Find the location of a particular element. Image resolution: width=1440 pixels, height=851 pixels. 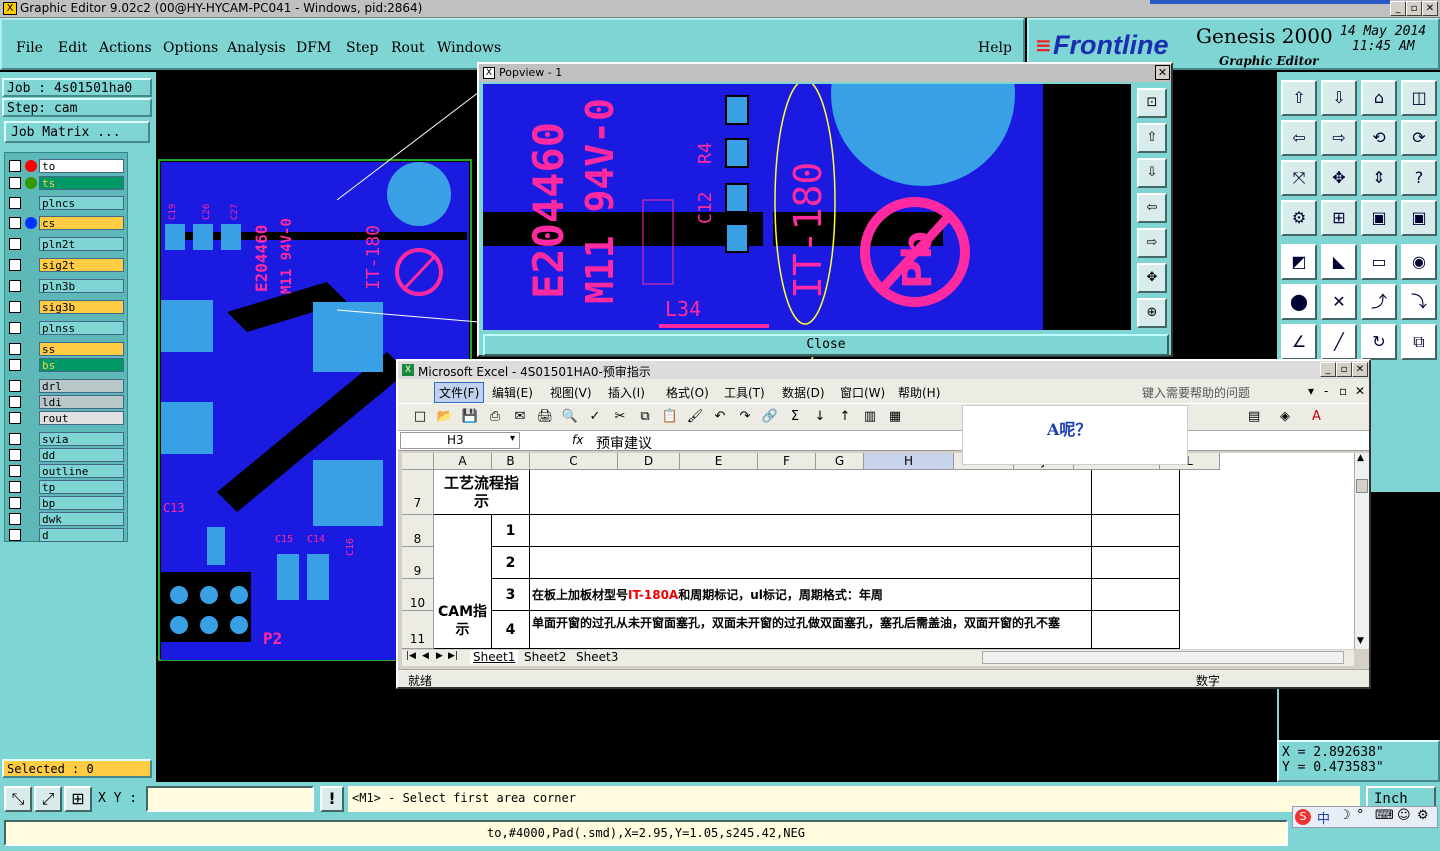

excel-toolbar-icon-11: 🖌 is located at coordinates (695, 416).